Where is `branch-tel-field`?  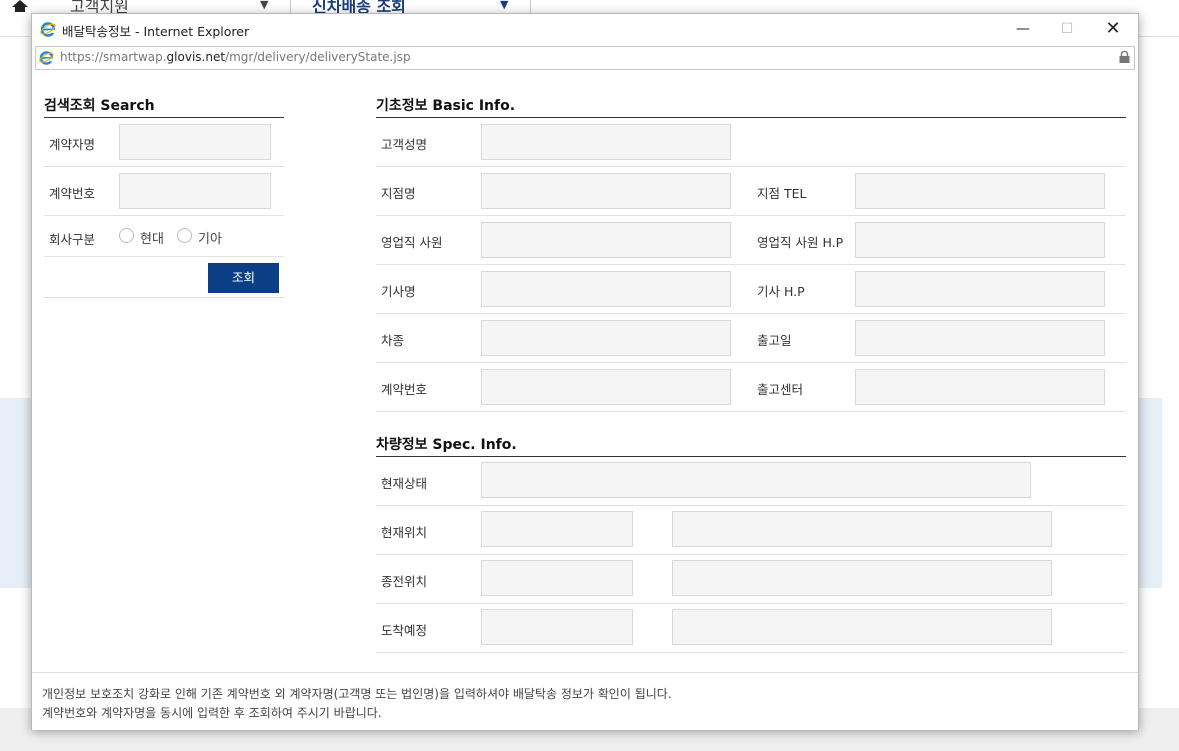
branch-tel-field is located at coordinates (980, 191).